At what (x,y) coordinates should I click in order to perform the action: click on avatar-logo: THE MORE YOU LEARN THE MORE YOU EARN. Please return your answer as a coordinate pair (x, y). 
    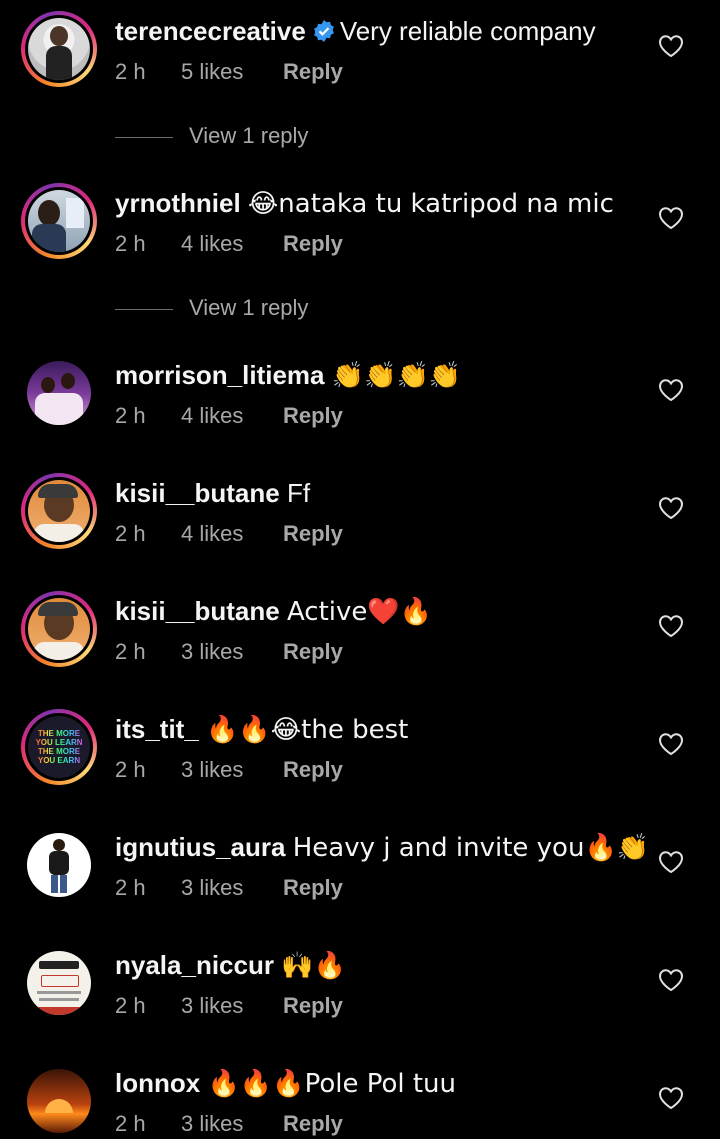
    Looking at the image, I should click on (59, 747).